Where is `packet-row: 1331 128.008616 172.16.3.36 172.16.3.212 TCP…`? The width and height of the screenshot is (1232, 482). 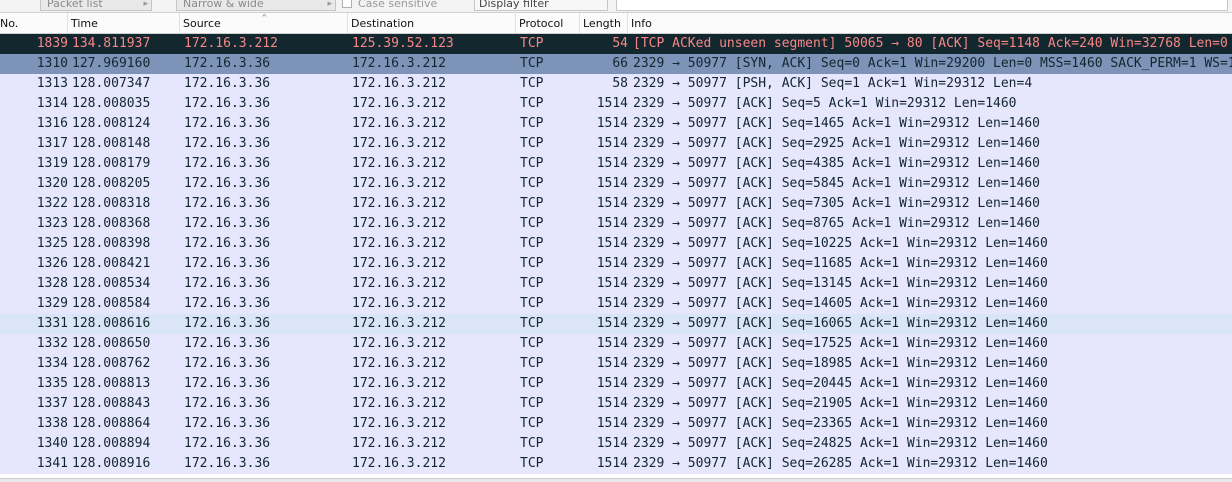
packet-row: 1331 128.008616 172.16.3.36 172.16.3.212 TCP… is located at coordinates (616, 324).